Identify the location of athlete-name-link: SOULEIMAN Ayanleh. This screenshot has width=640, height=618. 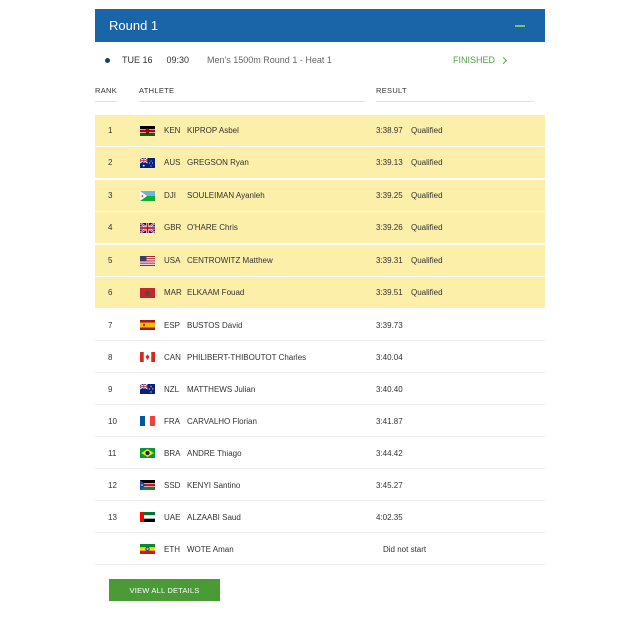
(226, 195).